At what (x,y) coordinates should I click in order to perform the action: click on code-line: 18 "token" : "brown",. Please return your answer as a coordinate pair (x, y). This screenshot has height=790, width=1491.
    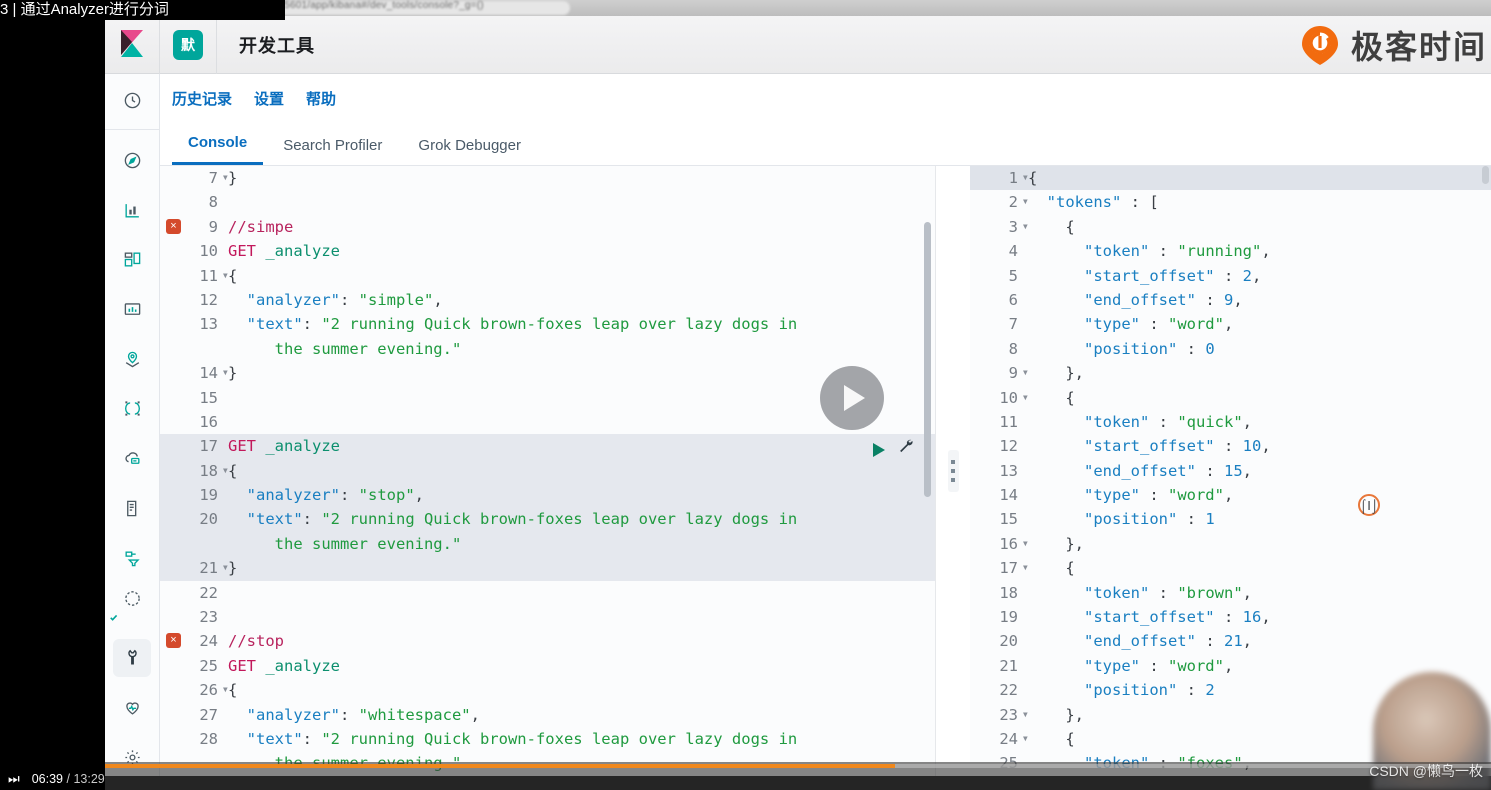
    Looking at the image, I should click on (1230, 593).